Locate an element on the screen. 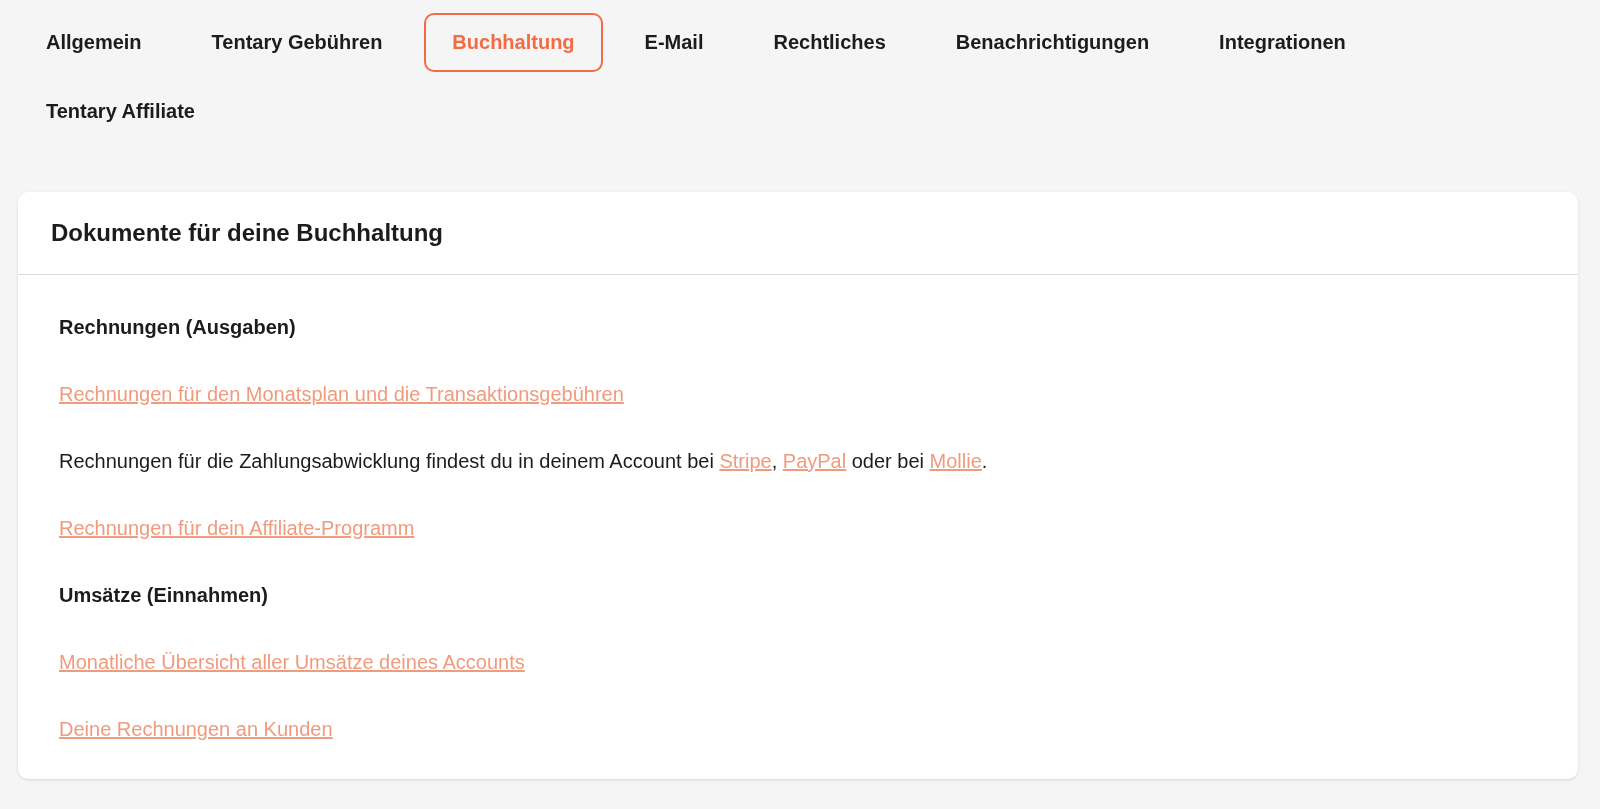  settings-tab: Benachrichtigungen is located at coordinates (1052, 42).